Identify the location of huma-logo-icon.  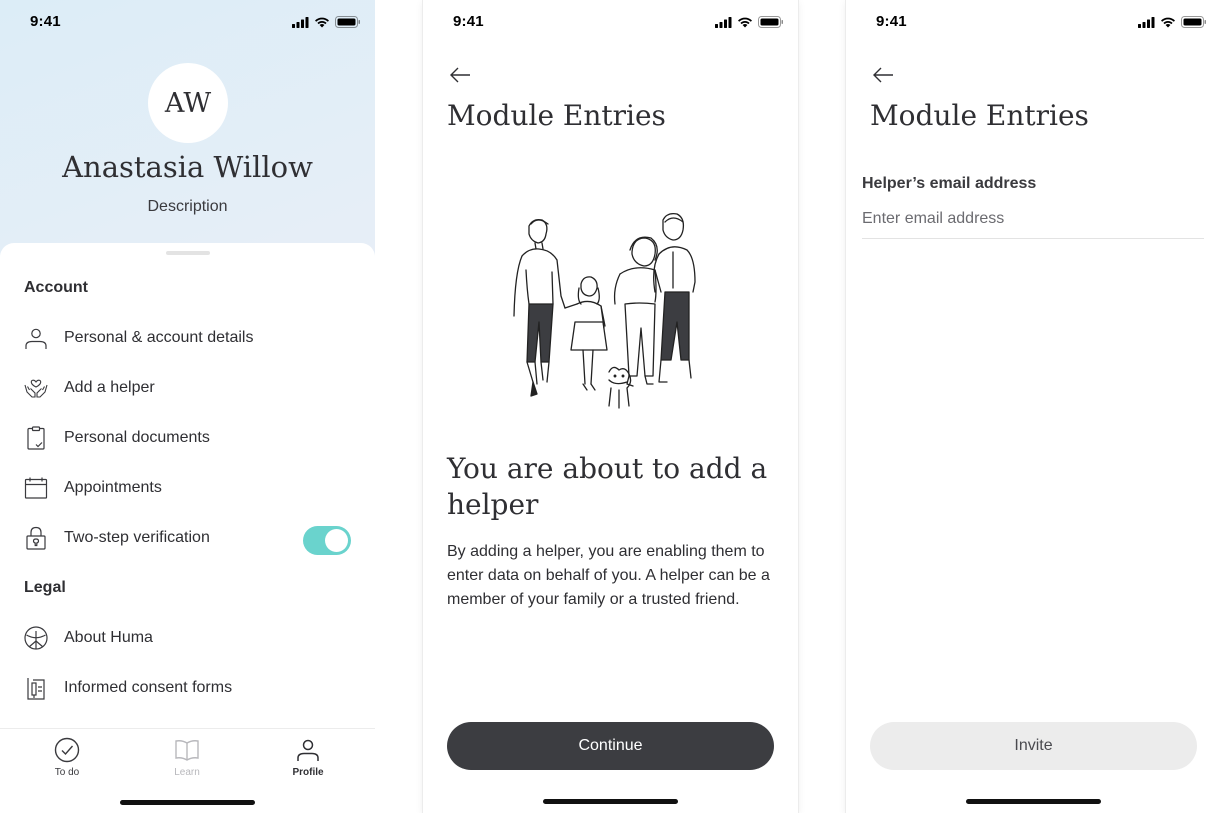
(36, 638).